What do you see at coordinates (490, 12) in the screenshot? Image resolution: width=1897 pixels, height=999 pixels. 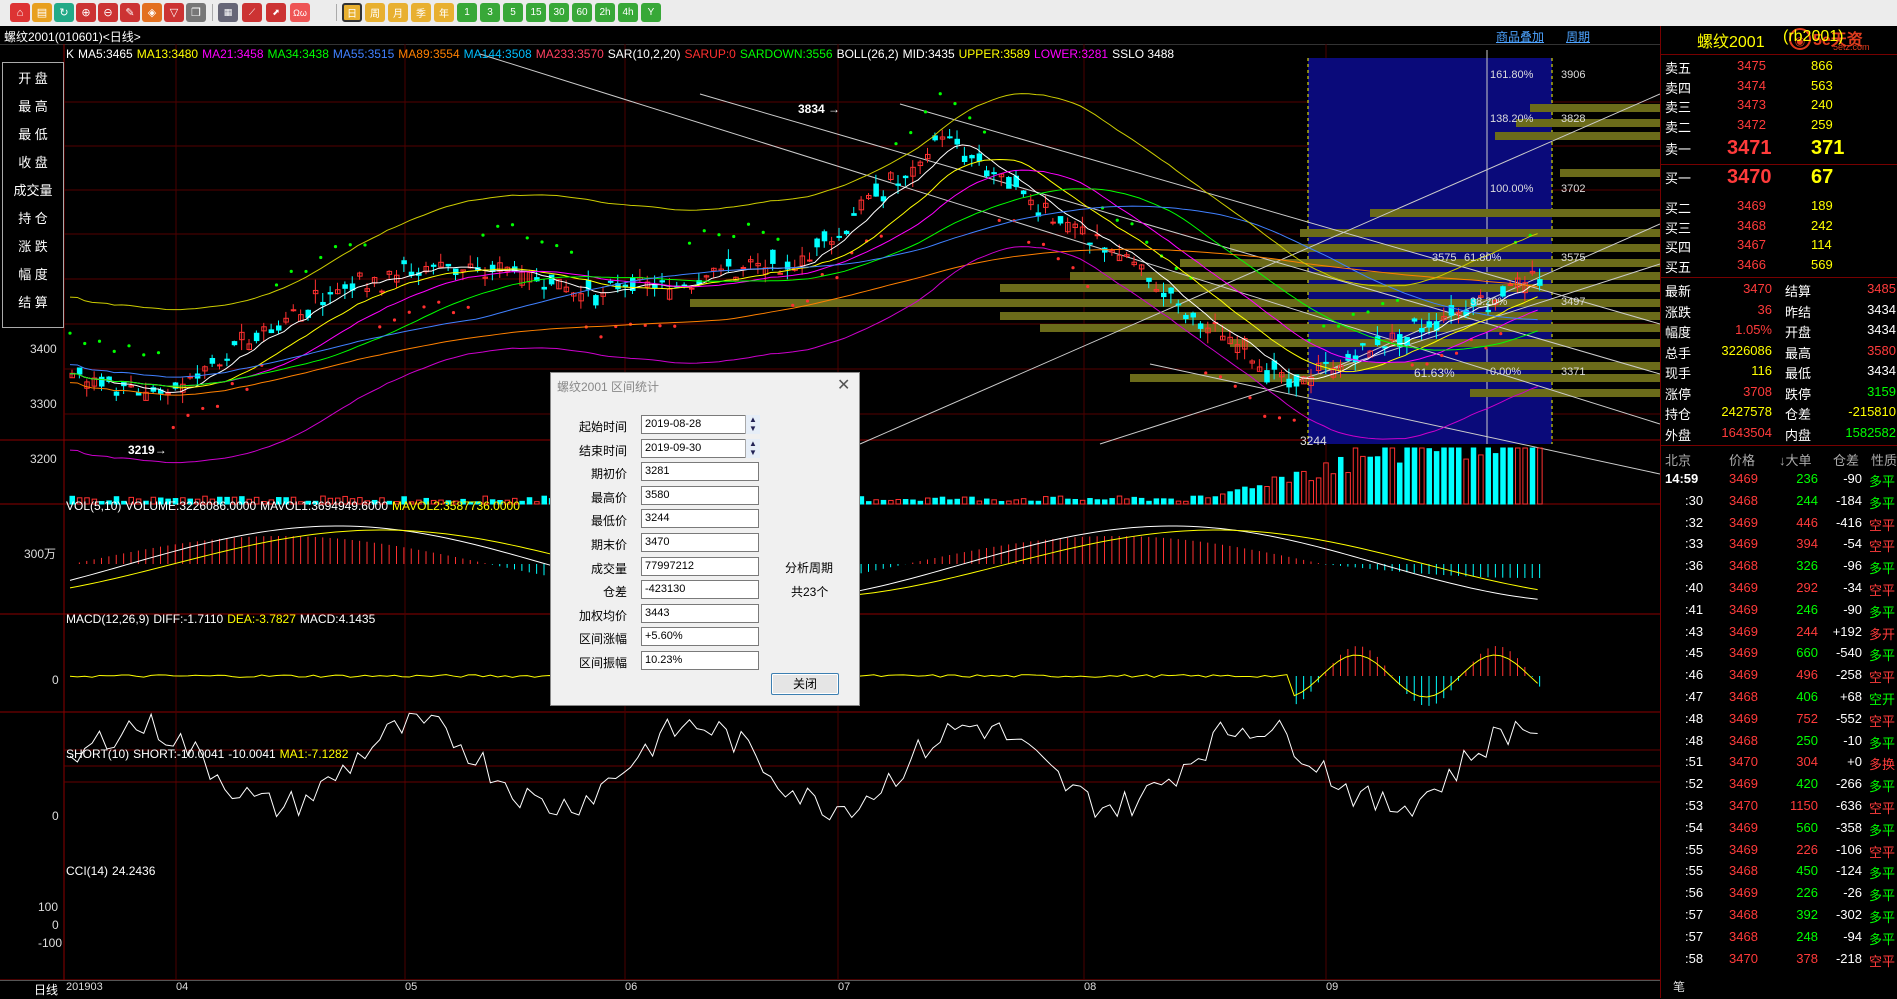 I see `3min-icon: 3` at bounding box center [490, 12].